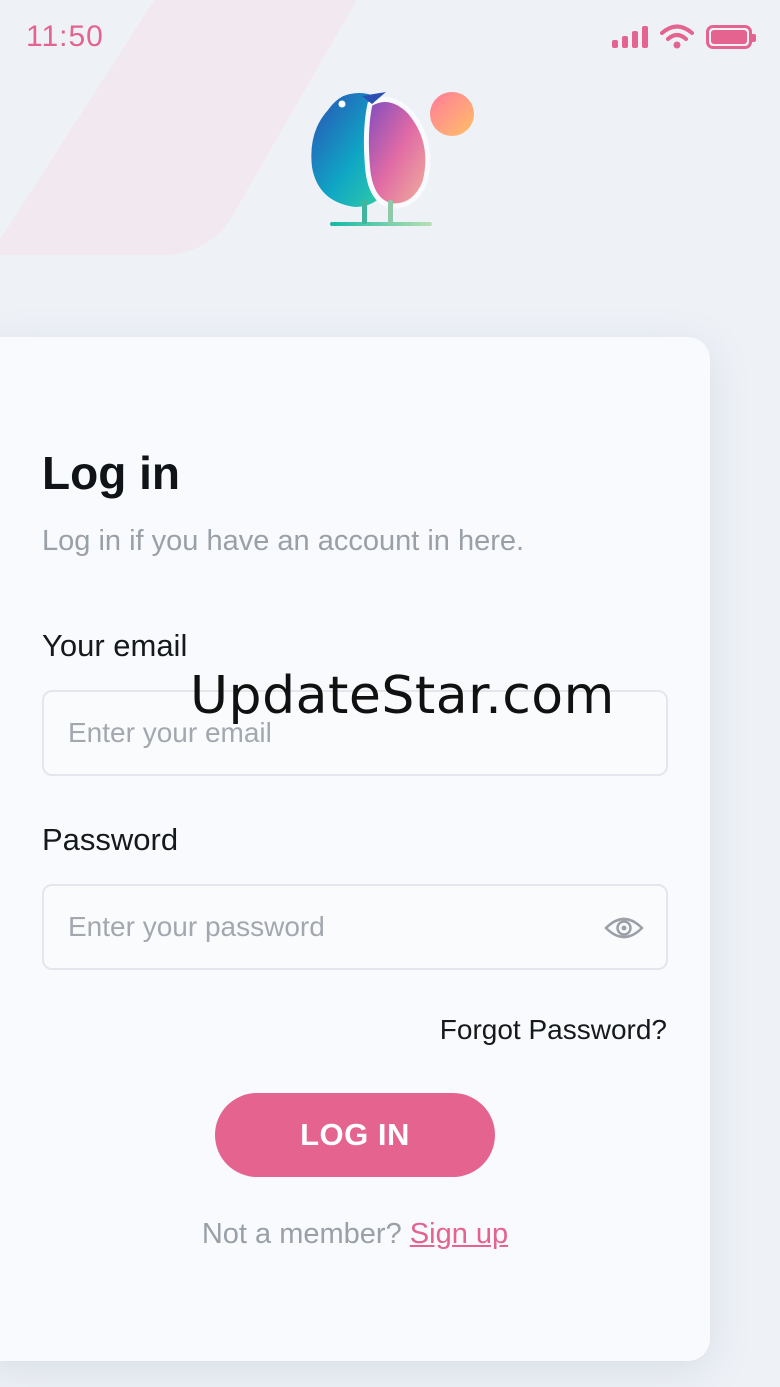  I want to click on status-bar: 11:50, so click(390, 40).